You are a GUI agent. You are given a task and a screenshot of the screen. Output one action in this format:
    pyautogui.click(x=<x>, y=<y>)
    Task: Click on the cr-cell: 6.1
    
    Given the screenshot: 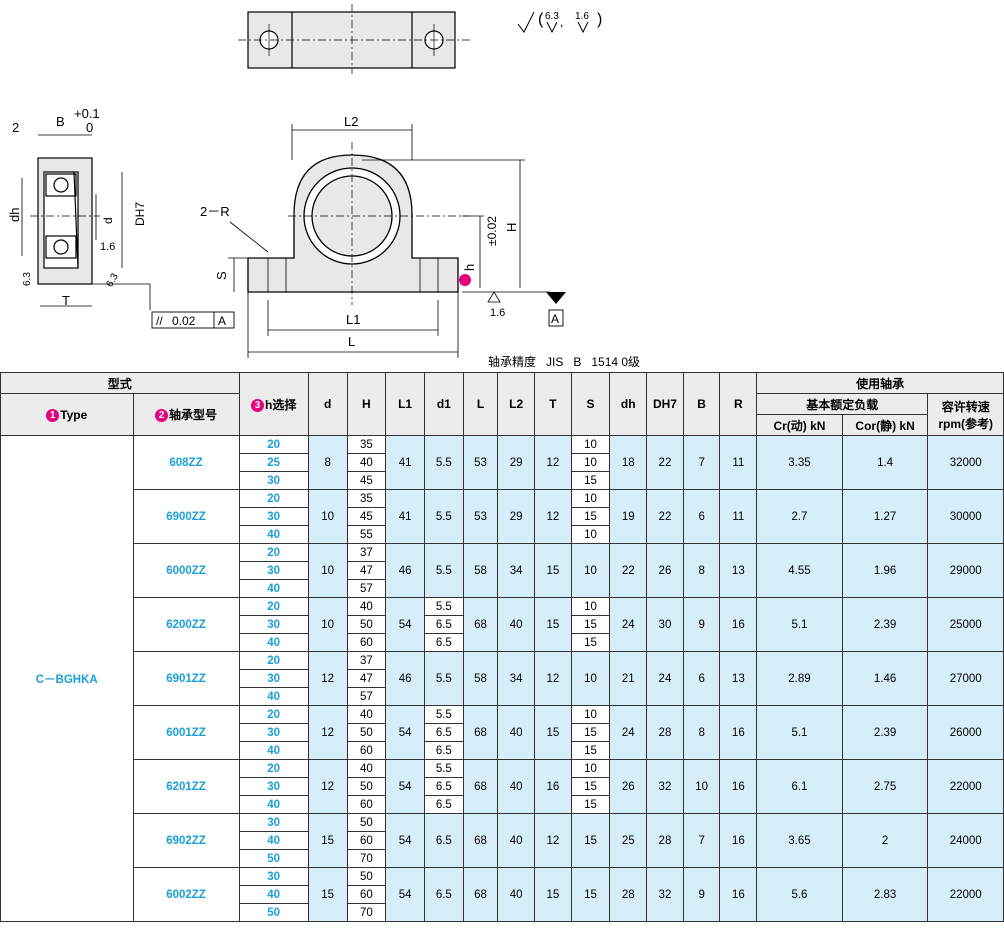 What is the action you would take?
    pyautogui.click(x=799, y=786)
    